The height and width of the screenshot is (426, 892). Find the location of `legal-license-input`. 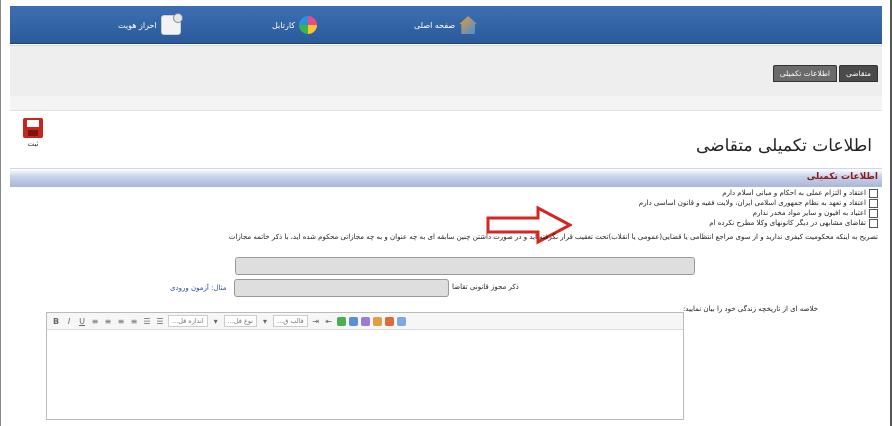

legal-license-input is located at coordinates (341, 288).